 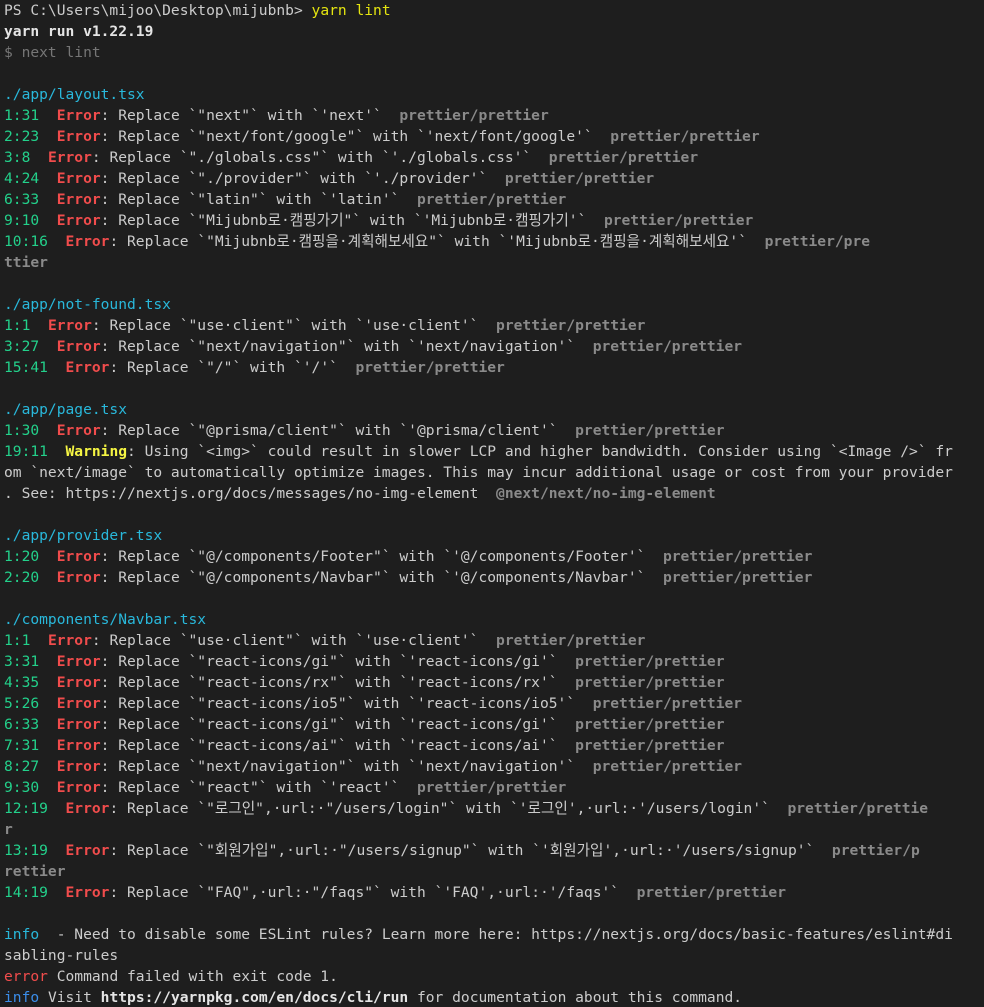 What do you see at coordinates (30, 766) in the screenshot?
I see `line-location: 8:27` at bounding box center [30, 766].